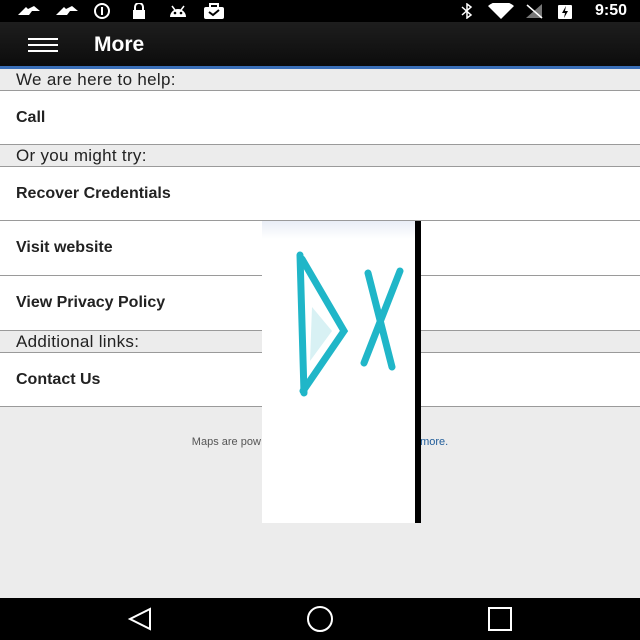 The image size is (640, 640). Describe the element at coordinates (178, 11) in the screenshot. I see `android-icon` at that location.